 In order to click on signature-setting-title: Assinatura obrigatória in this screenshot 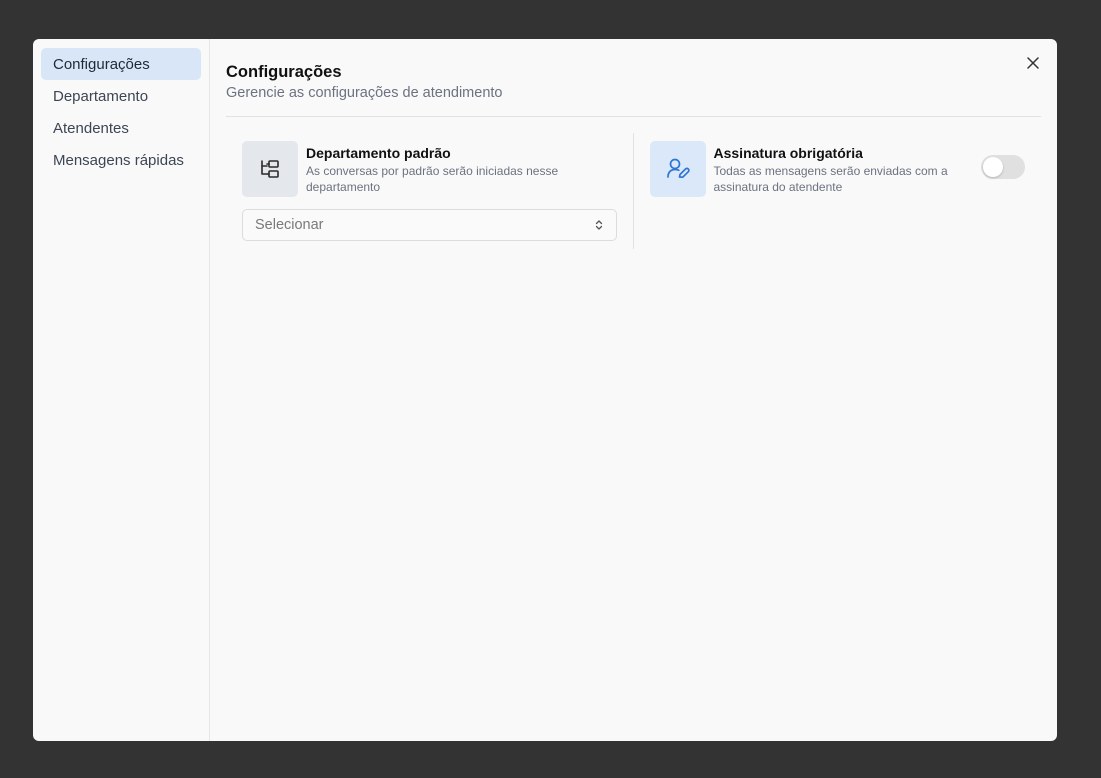, I will do `click(788, 153)`.